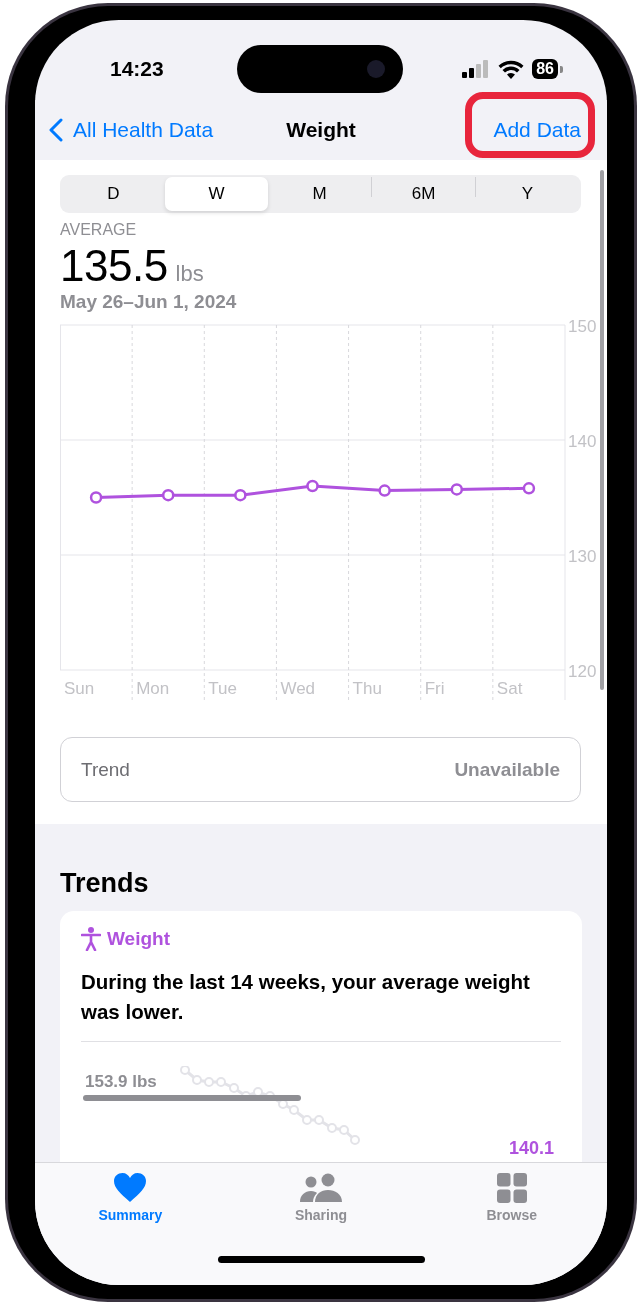 This screenshot has height=1305, width=642. What do you see at coordinates (582, 556) in the screenshot?
I see `y-axis-label: 130` at bounding box center [582, 556].